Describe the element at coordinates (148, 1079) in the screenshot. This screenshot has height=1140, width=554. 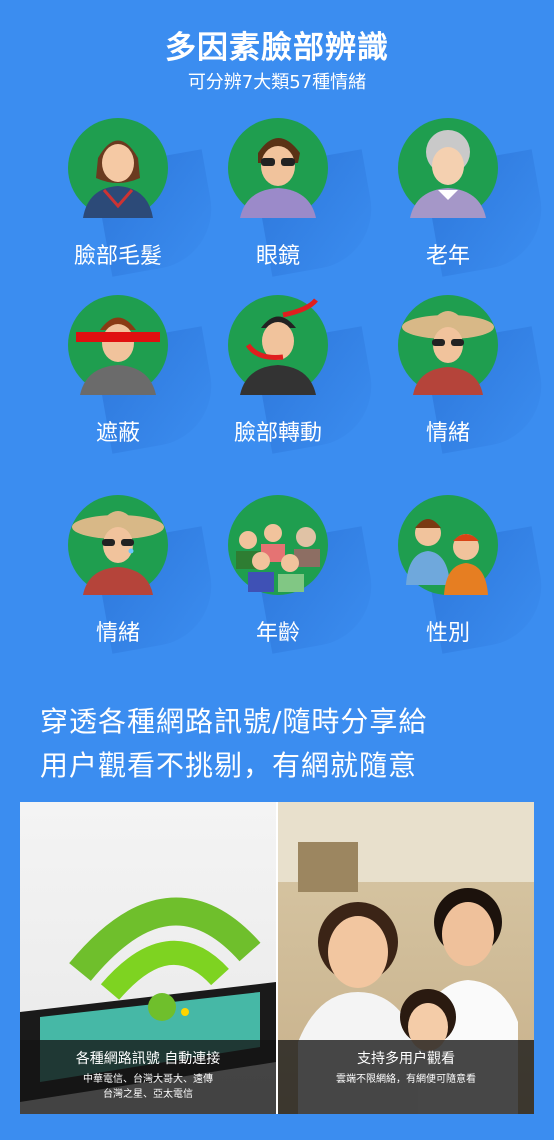
I see `caption-carriers-1: 中華電信、台灣大哥大、遠傳` at that location.